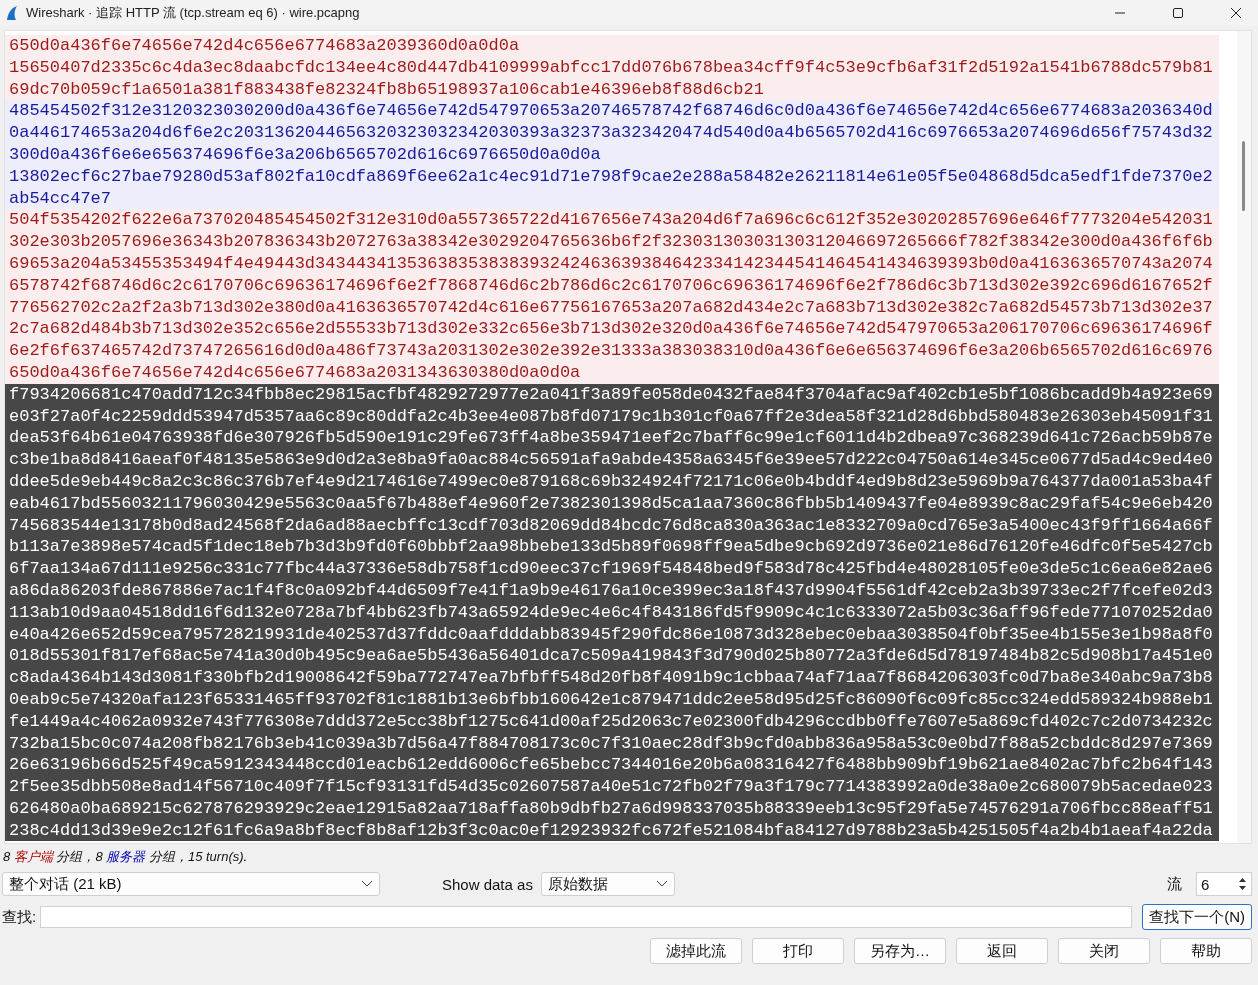 The width and height of the screenshot is (1258, 985). What do you see at coordinates (19, 917) in the screenshot?
I see `find-label: 查找:` at bounding box center [19, 917].